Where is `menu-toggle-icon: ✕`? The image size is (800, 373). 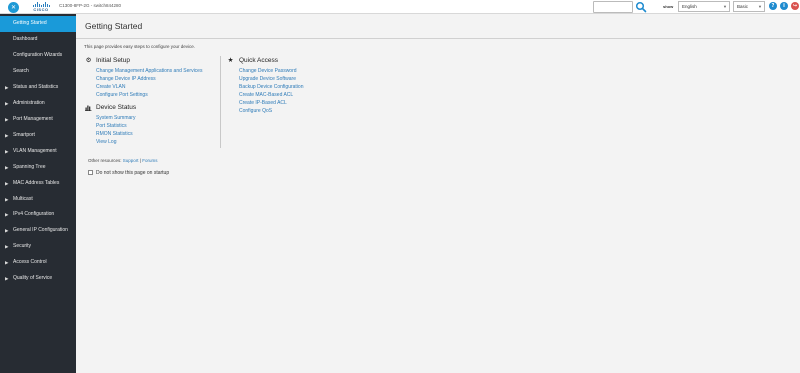 menu-toggle-icon: ✕ is located at coordinates (13, 7).